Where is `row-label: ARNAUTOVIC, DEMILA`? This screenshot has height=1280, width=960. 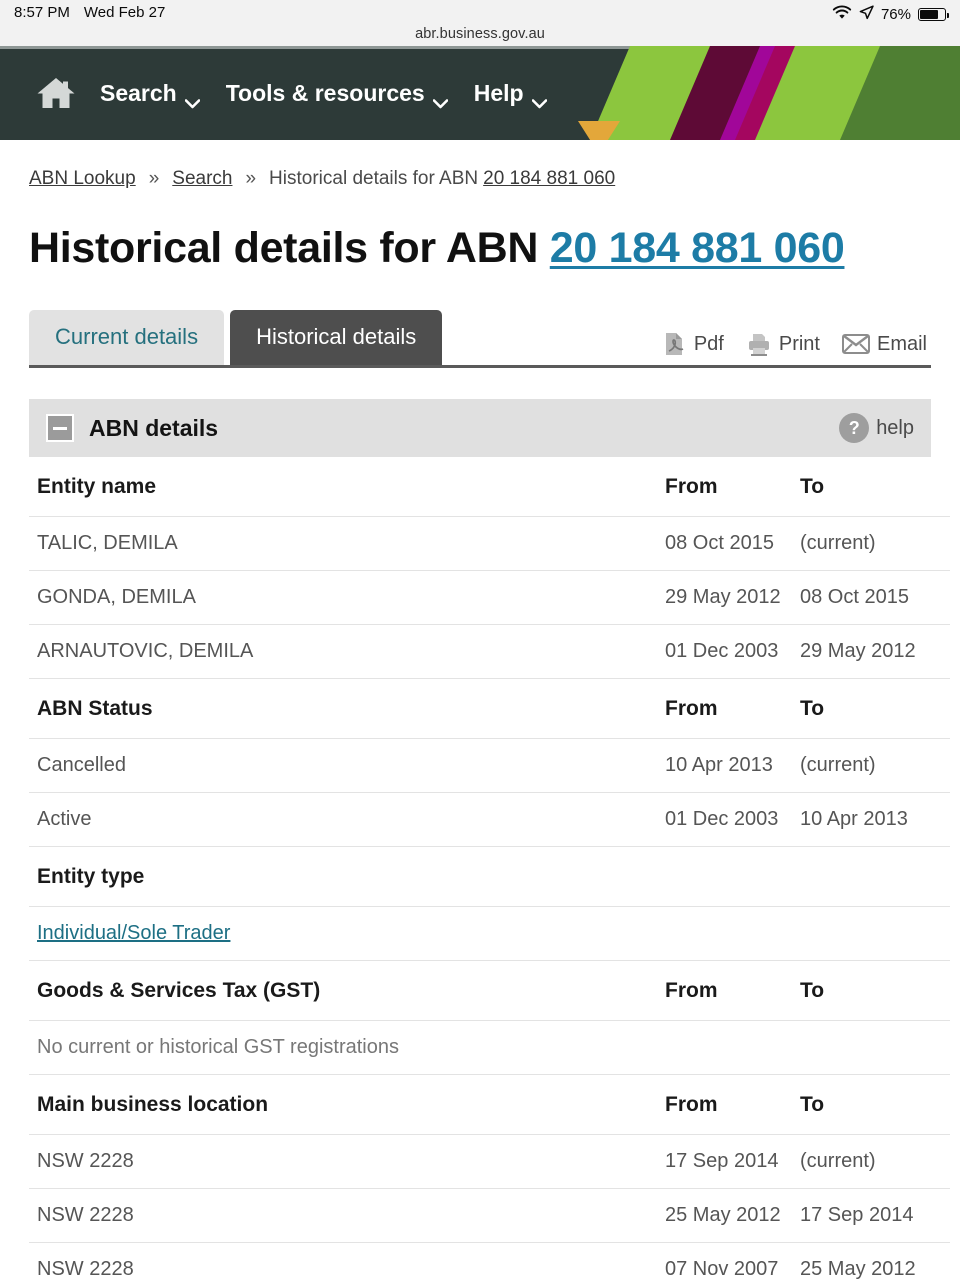 row-label: ARNAUTOVIC, DEMILA is located at coordinates (347, 652).